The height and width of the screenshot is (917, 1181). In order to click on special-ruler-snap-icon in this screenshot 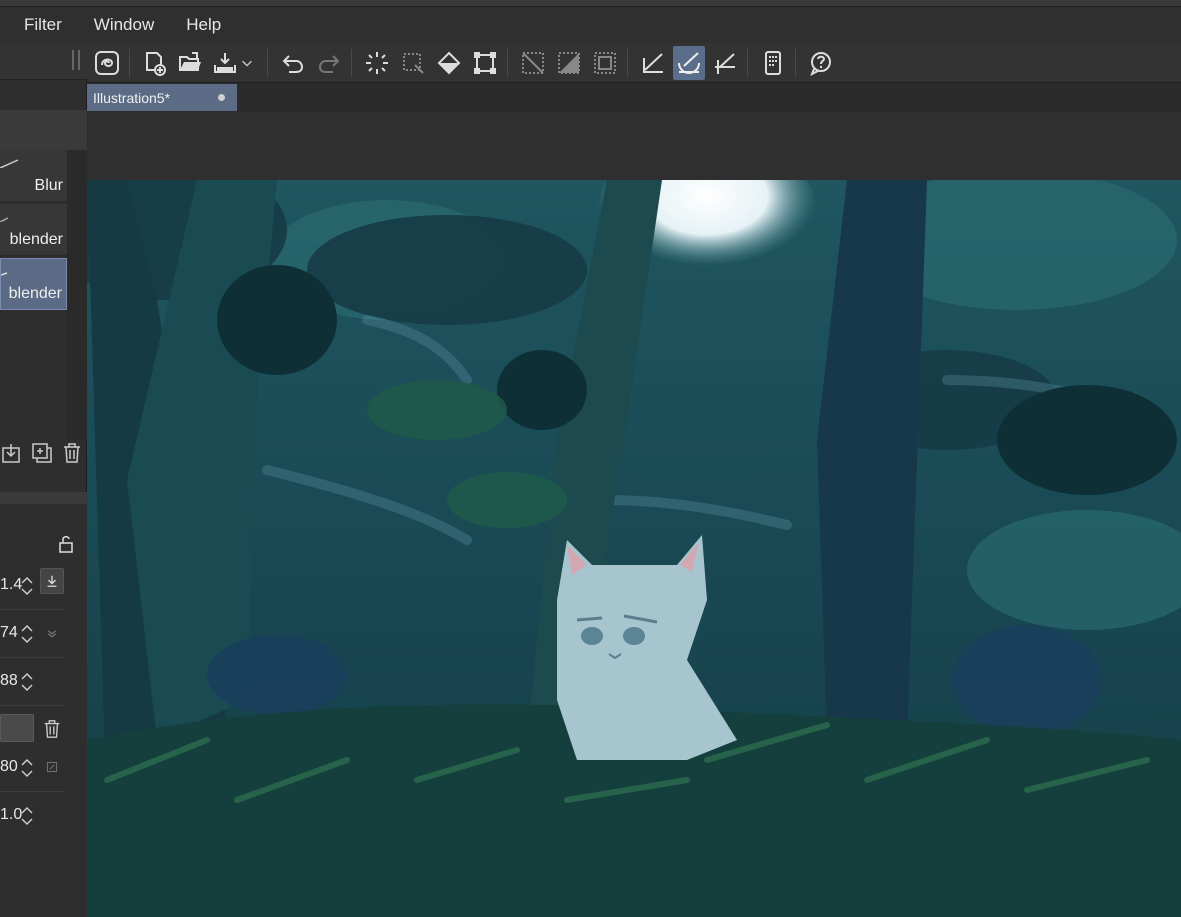, I will do `click(689, 63)`.